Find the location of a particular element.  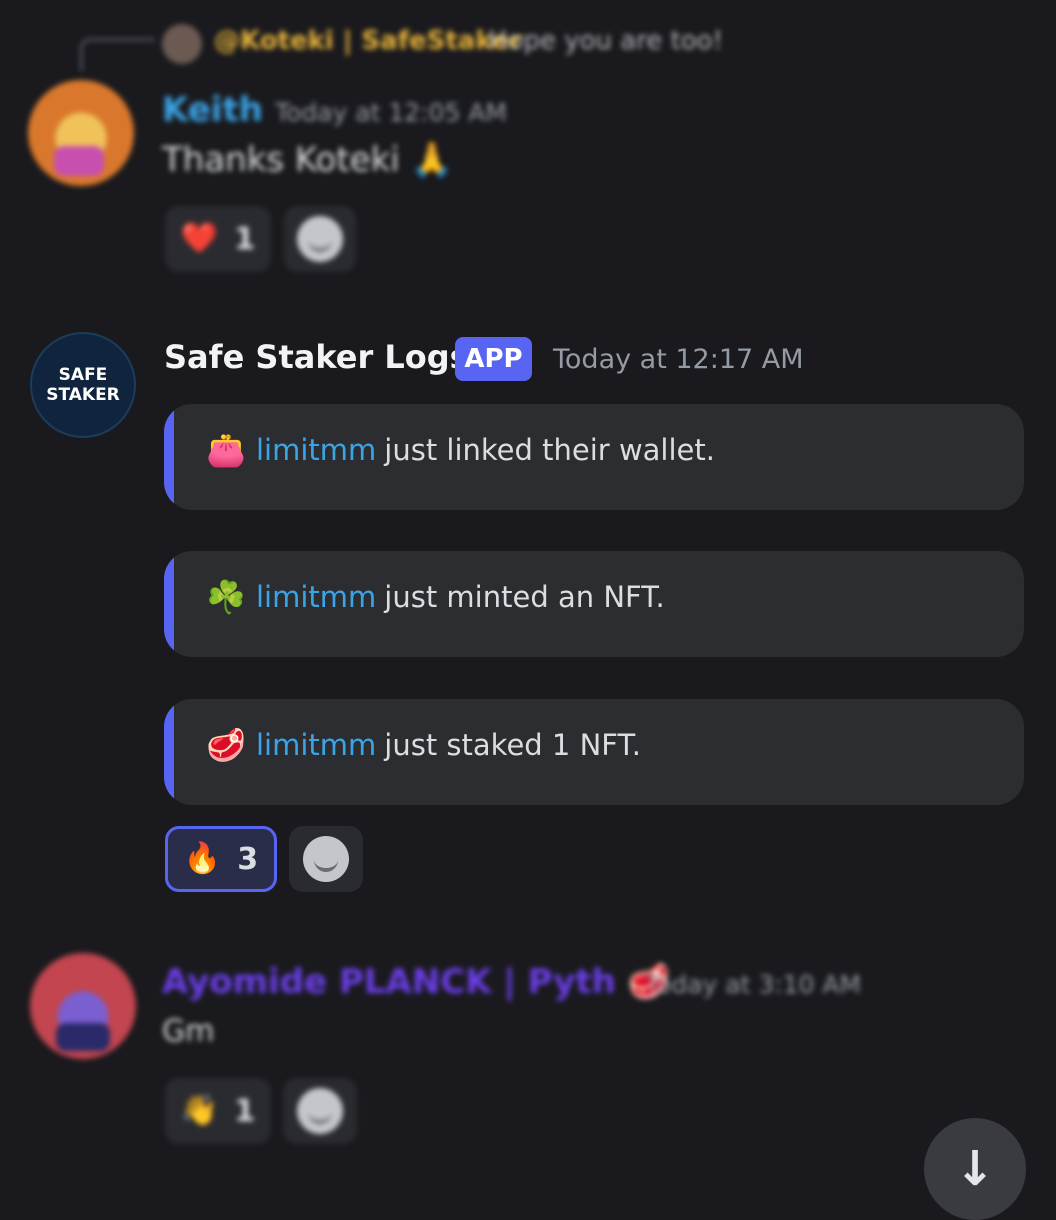

arrow-down-icon: ↓ is located at coordinates (975, 1169).